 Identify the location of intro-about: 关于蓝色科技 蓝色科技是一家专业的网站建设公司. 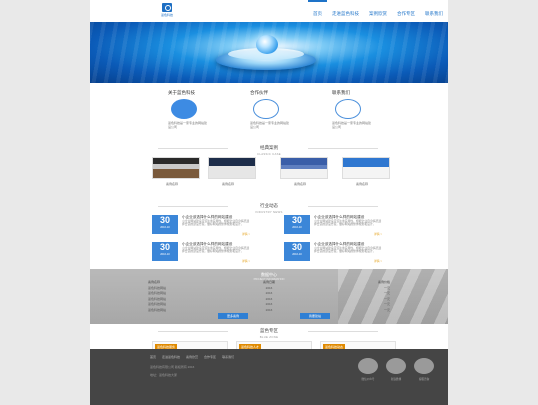
(193, 109).